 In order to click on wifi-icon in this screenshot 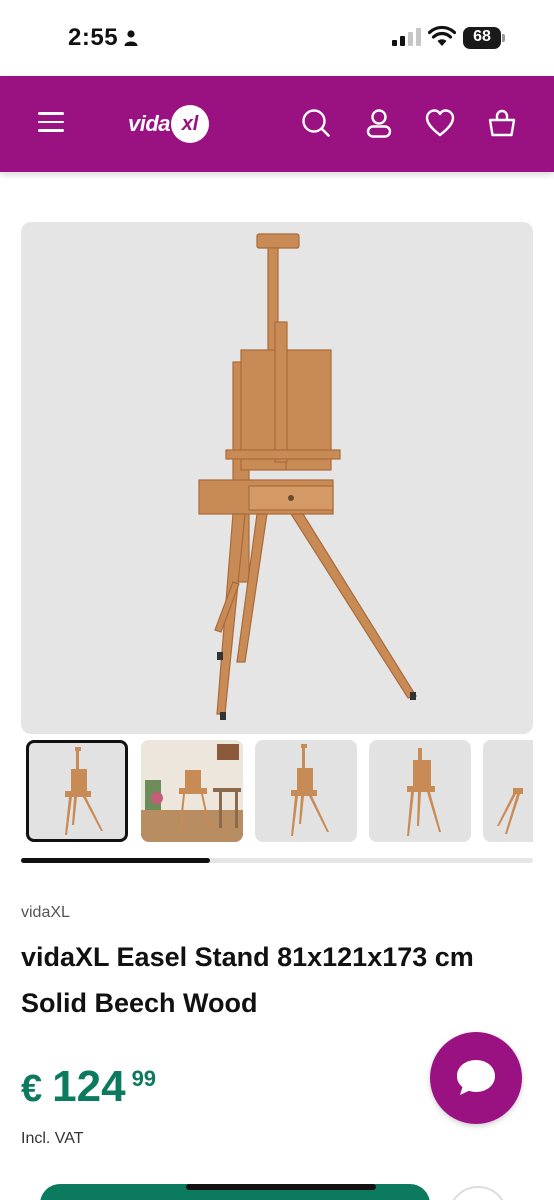, I will do `click(442, 35)`.